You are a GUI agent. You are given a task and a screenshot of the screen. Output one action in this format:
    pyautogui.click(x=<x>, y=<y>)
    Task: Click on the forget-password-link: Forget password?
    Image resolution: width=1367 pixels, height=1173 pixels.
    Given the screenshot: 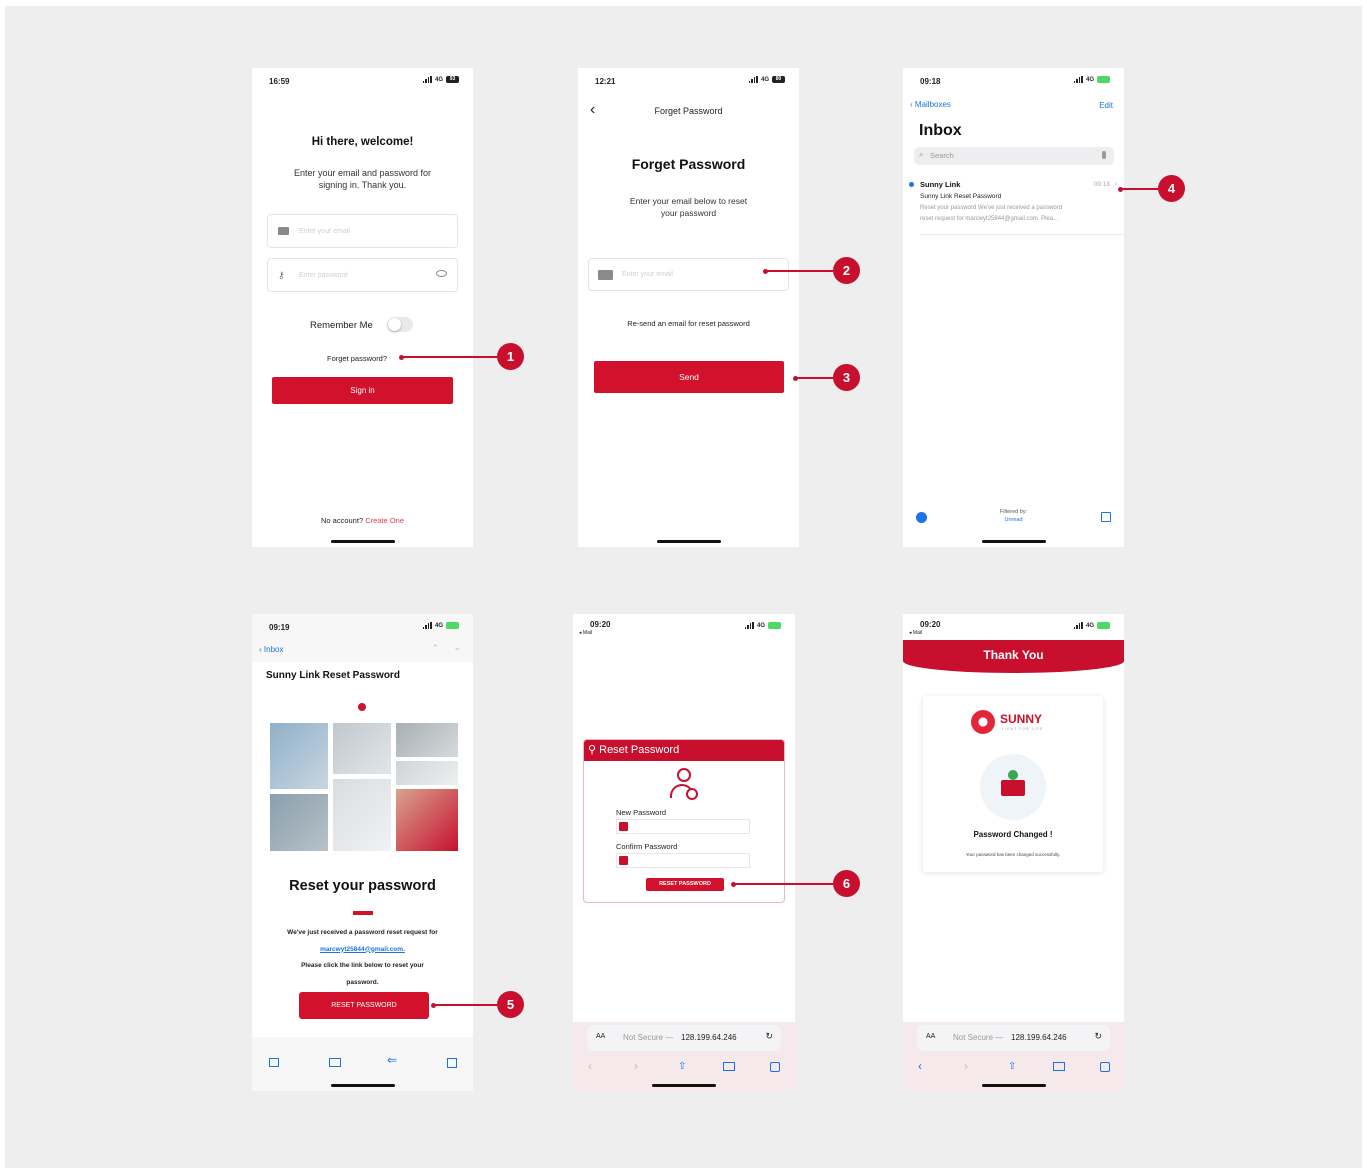 What is the action you would take?
    pyautogui.click(x=357, y=358)
    